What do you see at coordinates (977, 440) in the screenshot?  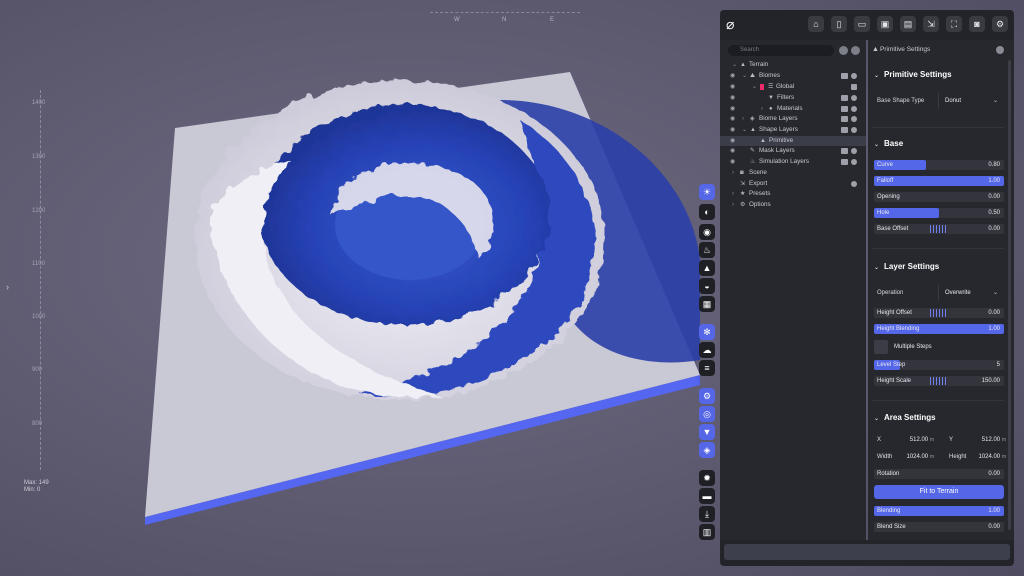 I see `y-field: Y 512.00 m` at bounding box center [977, 440].